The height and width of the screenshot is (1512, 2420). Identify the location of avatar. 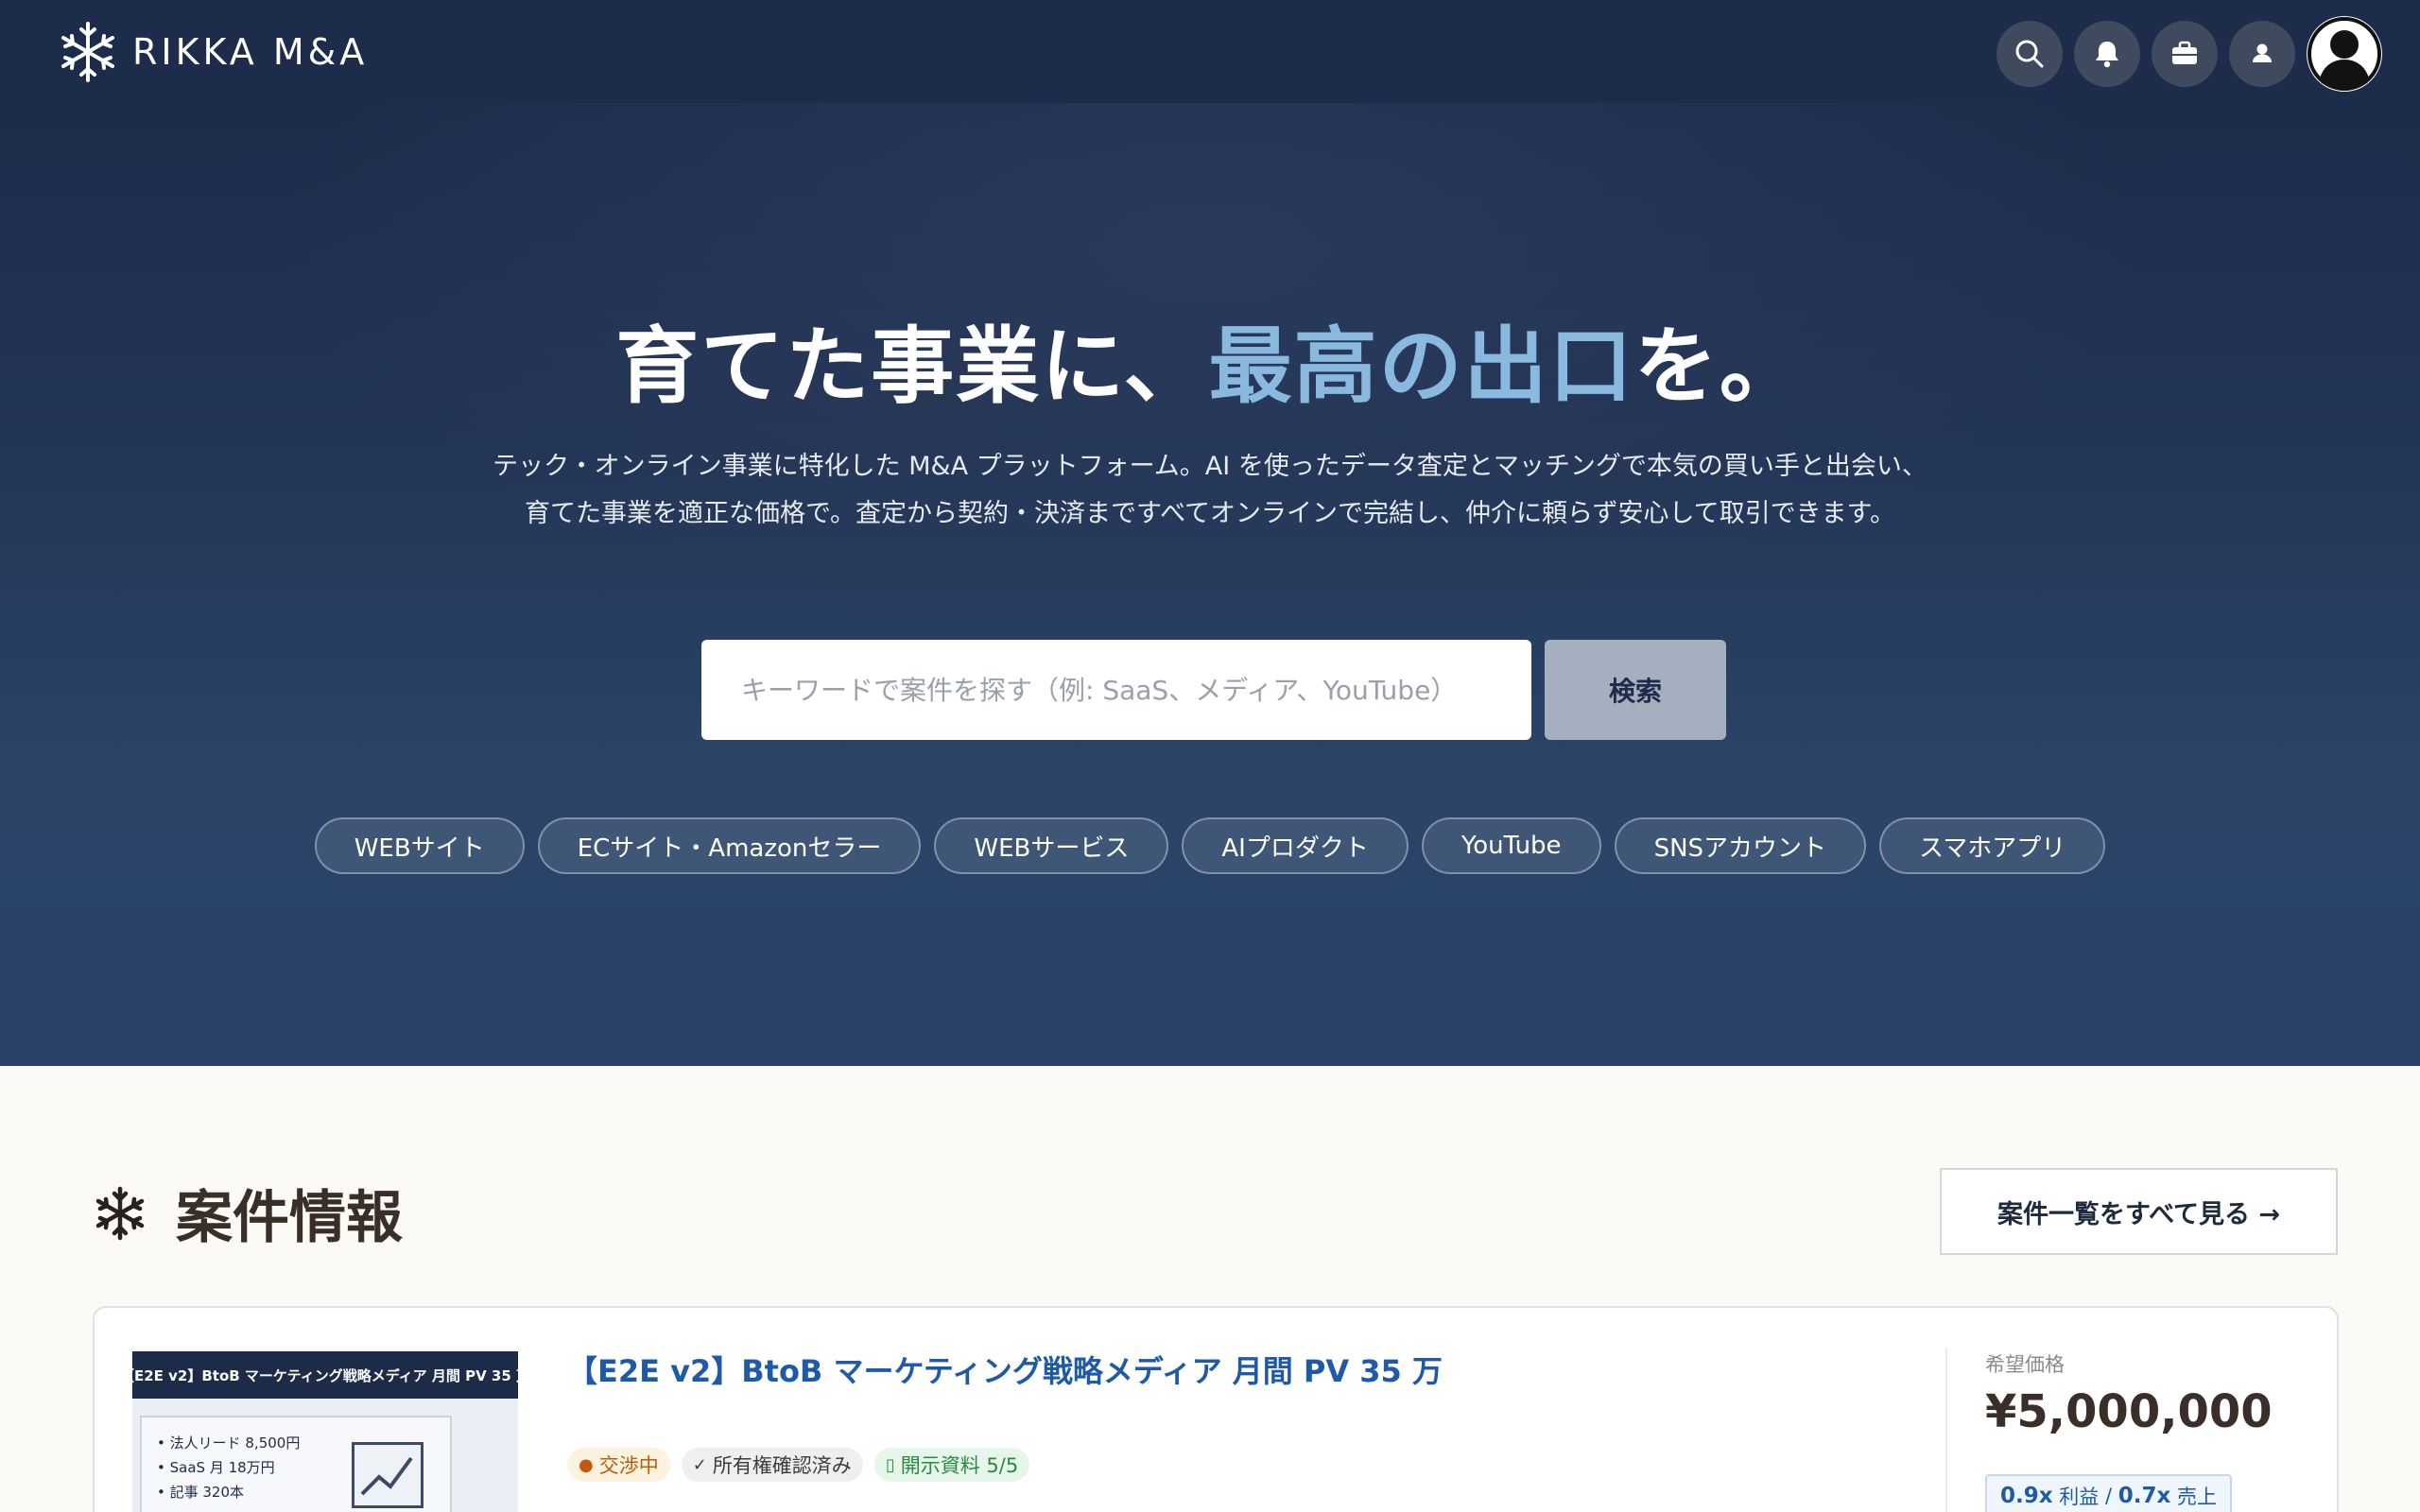
(2345, 54).